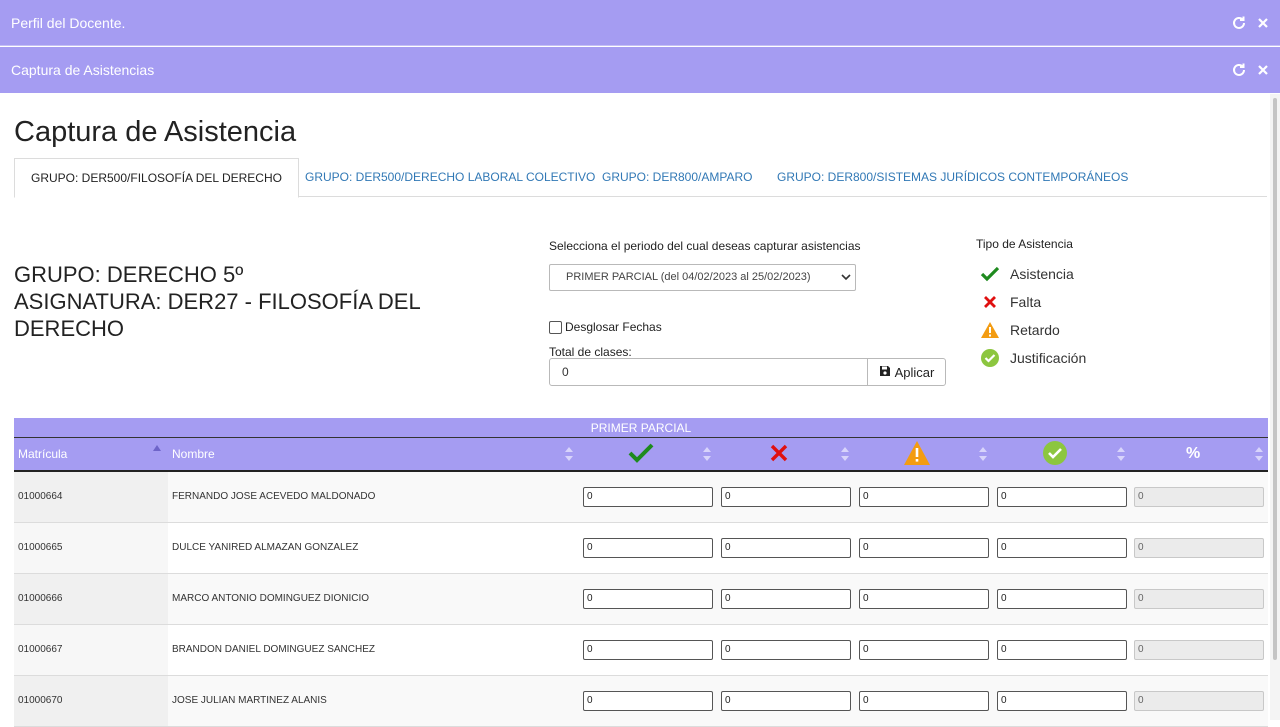  I want to click on save-icon, so click(885, 372).